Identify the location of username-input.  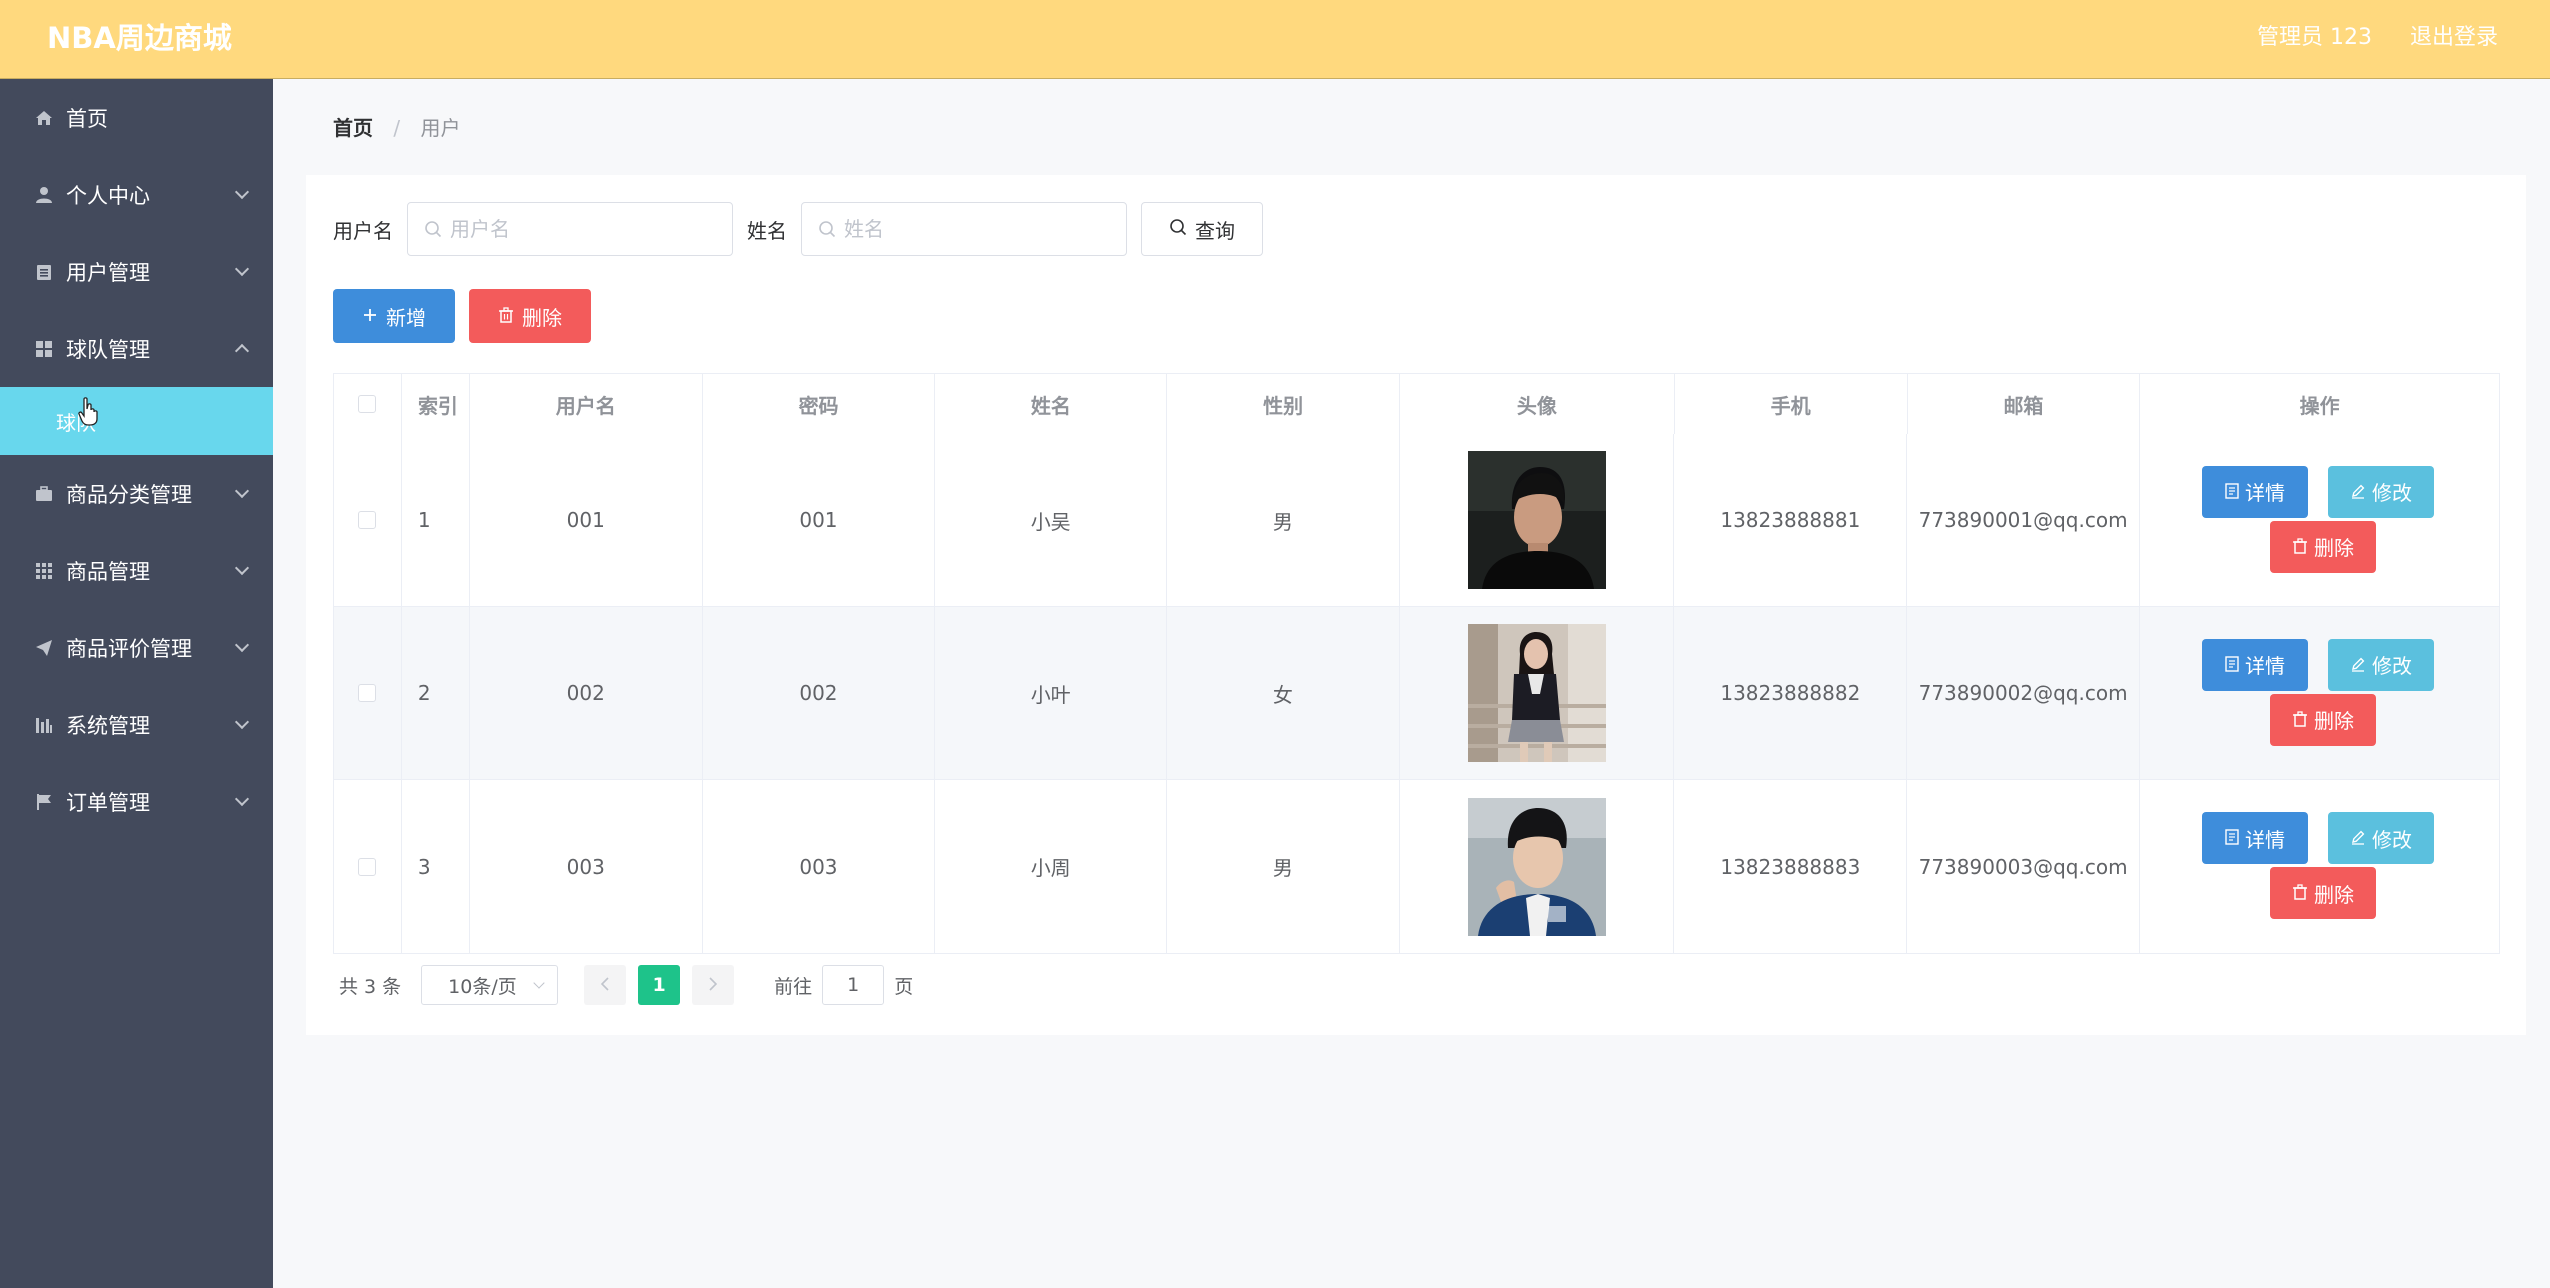
(585, 229).